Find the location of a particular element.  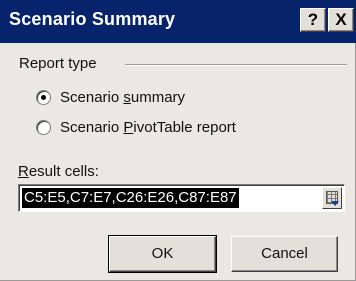

arrow-down-icon is located at coordinates (335, 203).